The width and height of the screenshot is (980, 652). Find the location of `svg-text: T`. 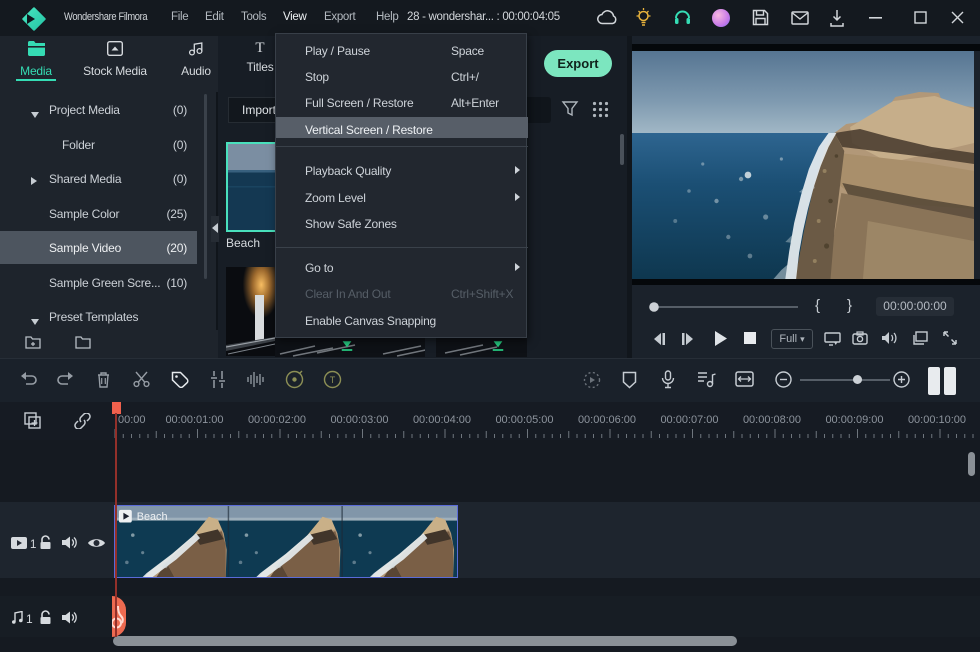

svg-text: T is located at coordinates (333, 380).